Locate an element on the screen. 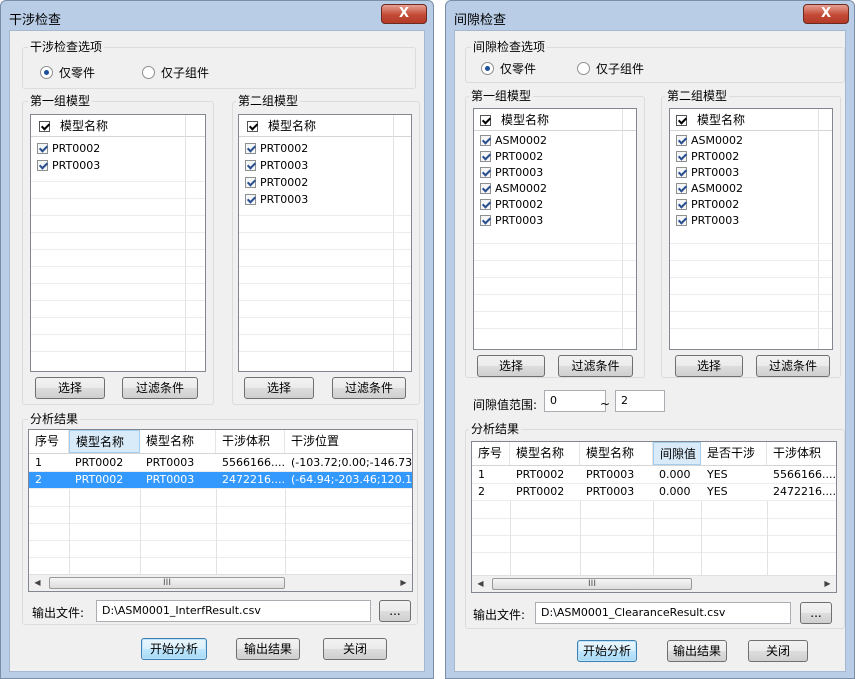 Image resolution: width=858 pixels, height=679 pixels. range-max-field: 2 is located at coordinates (640, 401).